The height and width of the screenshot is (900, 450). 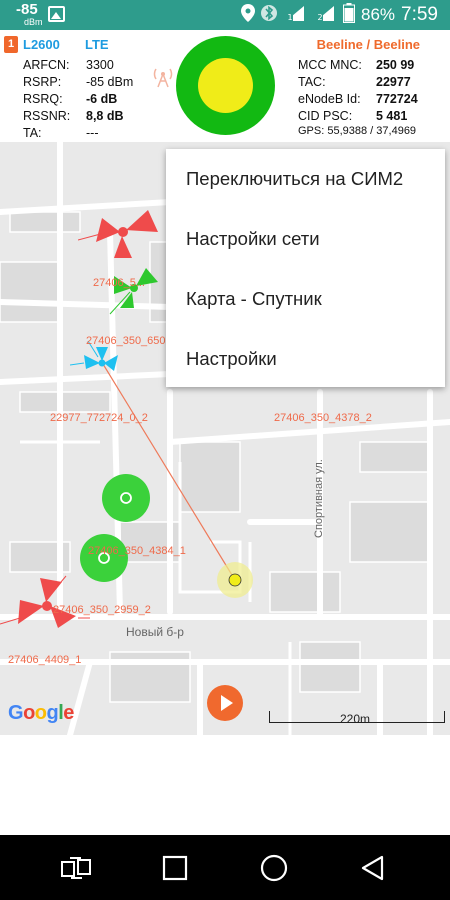 What do you see at coordinates (330, 65) in the screenshot?
I see `mcc-mnc-label: MCC MNC:` at bounding box center [330, 65].